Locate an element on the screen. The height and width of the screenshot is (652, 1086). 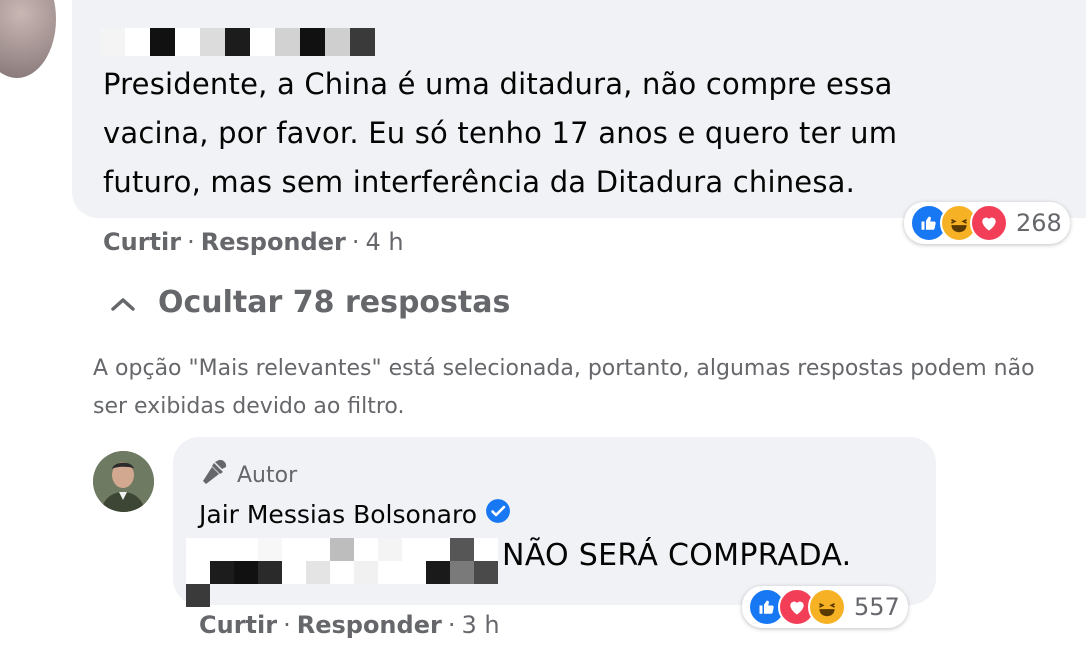
commenter-avatar is located at coordinates (28, 39).